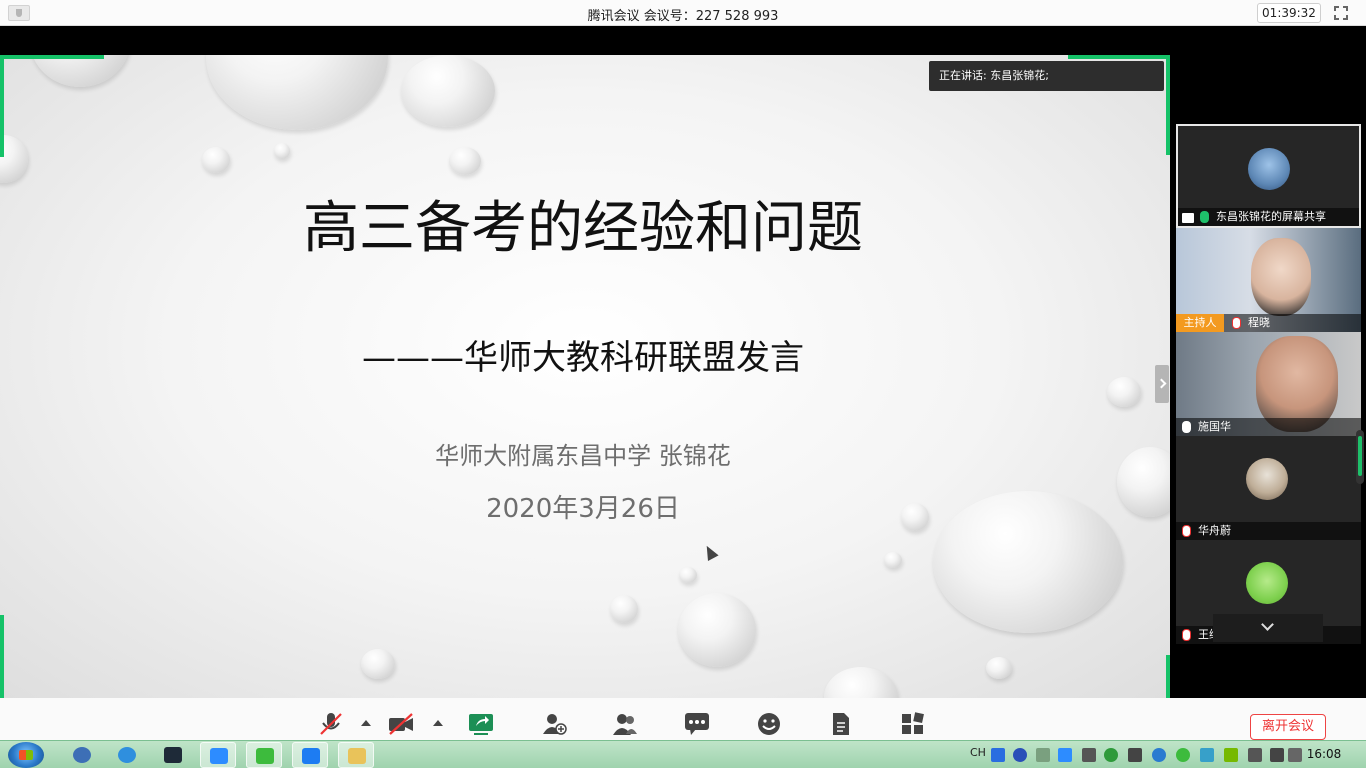  Describe the element at coordinates (1268, 628) in the screenshot. I see `chevron-down-icon` at that location.